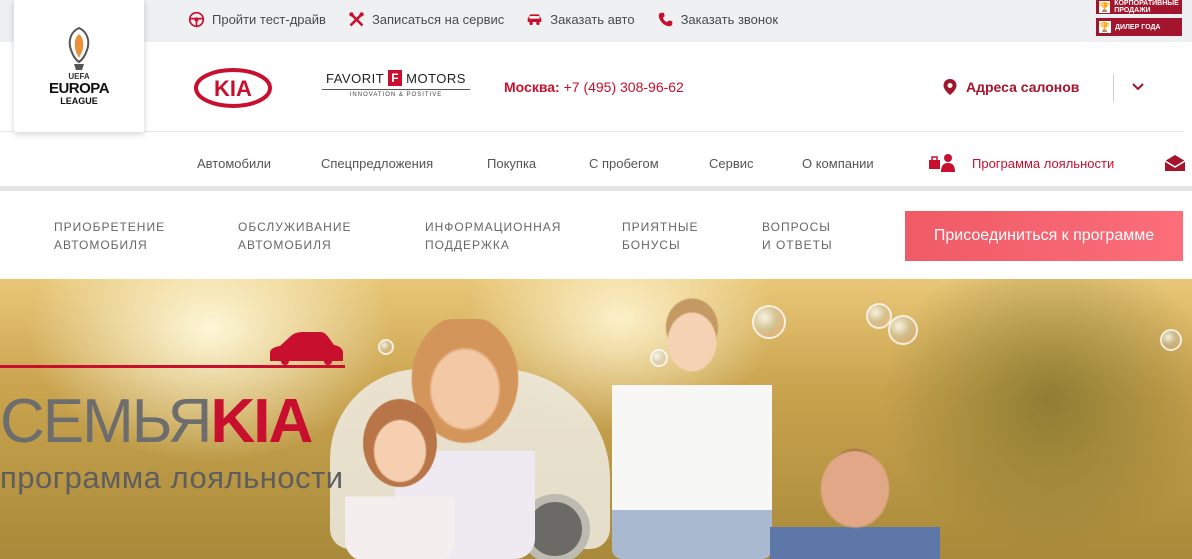  I want to click on award-dealer-label: ДИЛЕР ГОДА, so click(1138, 27).